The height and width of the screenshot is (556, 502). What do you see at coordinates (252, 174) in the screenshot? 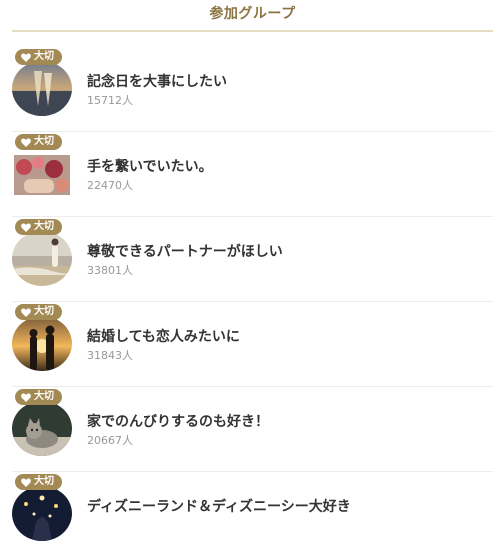
I see `list-item: 大切 手を繋いでいたい。 22470人` at bounding box center [252, 174].